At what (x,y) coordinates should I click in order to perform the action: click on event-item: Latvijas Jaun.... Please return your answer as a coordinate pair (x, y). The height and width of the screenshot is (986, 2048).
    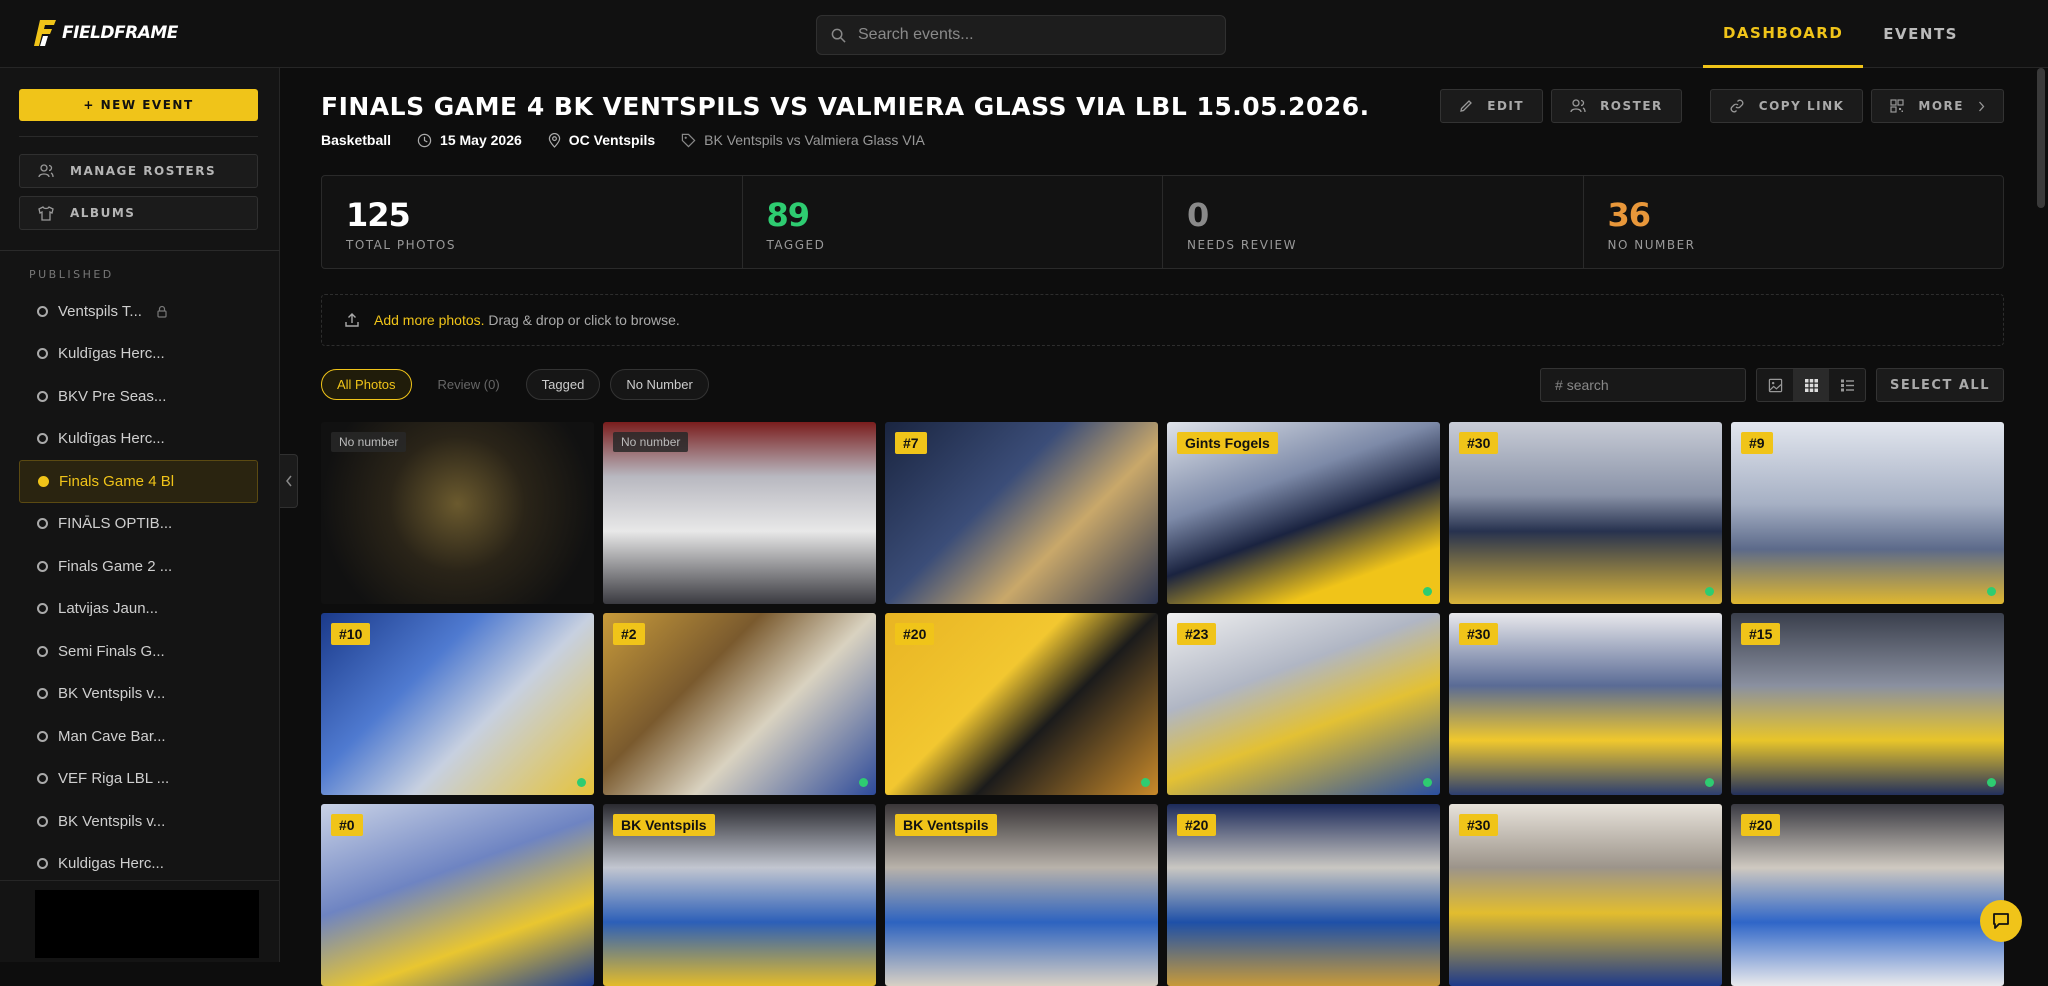
    Looking at the image, I should click on (138, 609).